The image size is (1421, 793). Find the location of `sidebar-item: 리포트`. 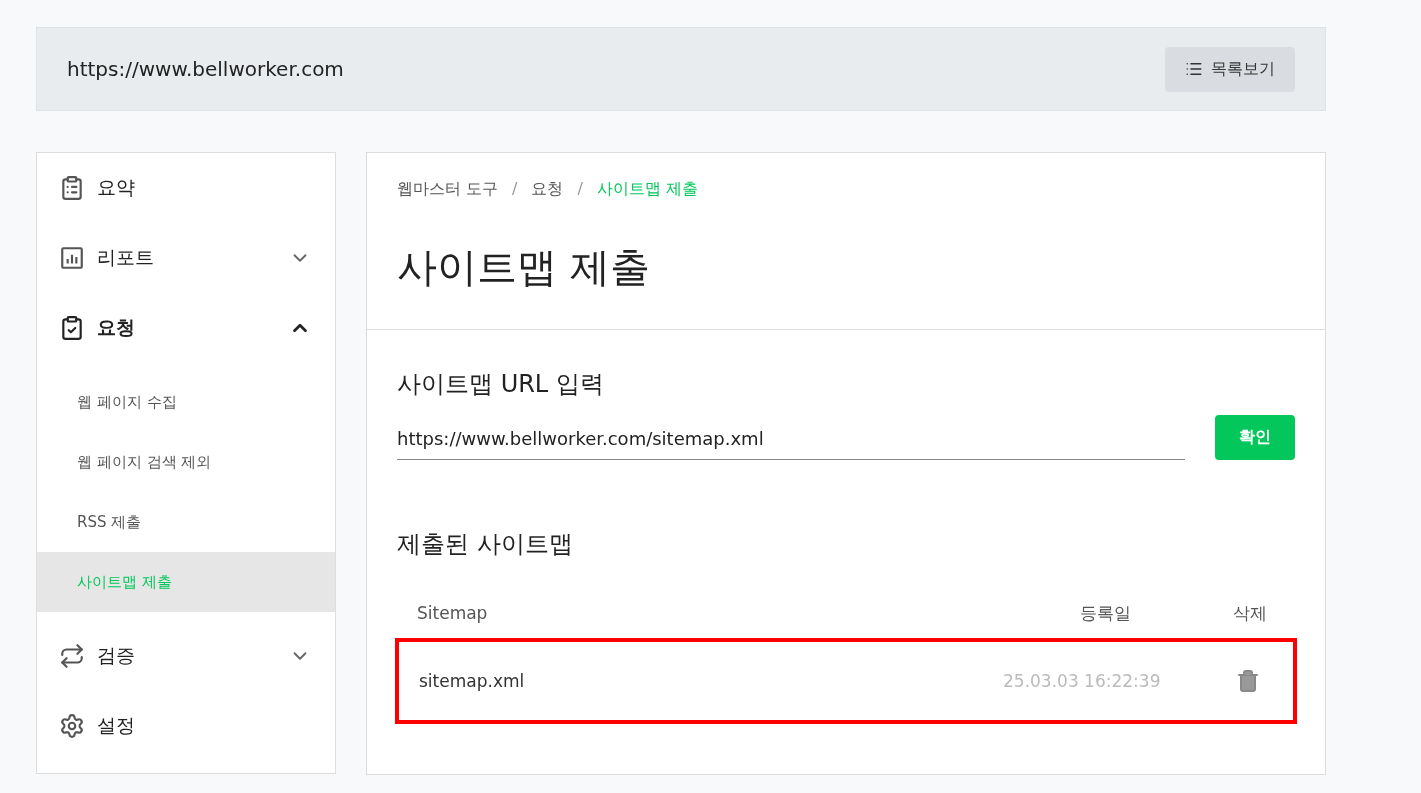

sidebar-item: 리포트 is located at coordinates (186, 258).